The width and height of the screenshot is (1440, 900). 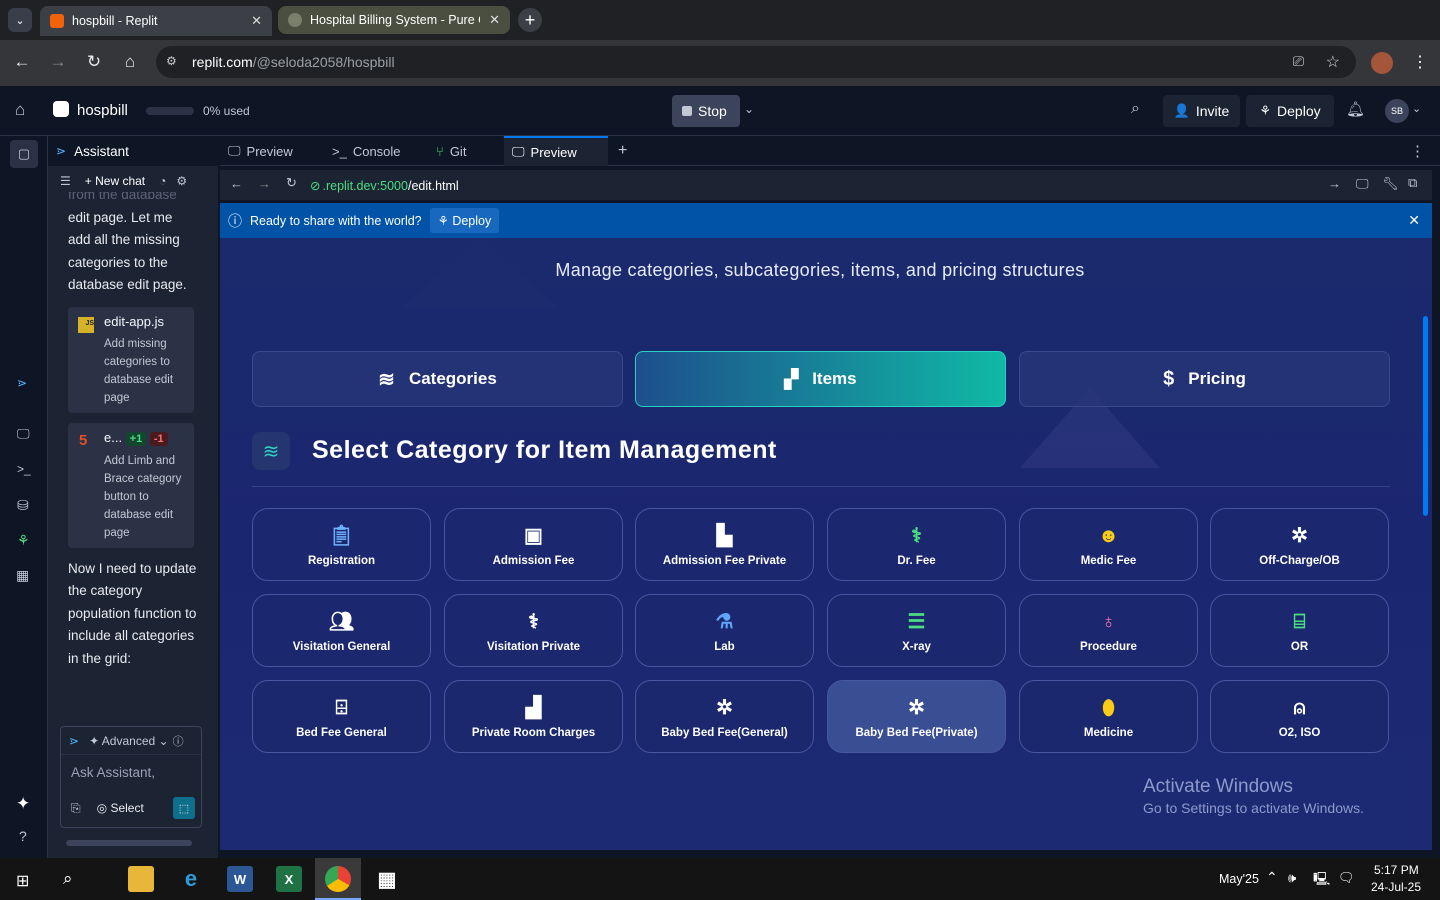 What do you see at coordinates (58, 62) in the screenshot?
I see `forward-icon: →` at bounding box center [58, 62].